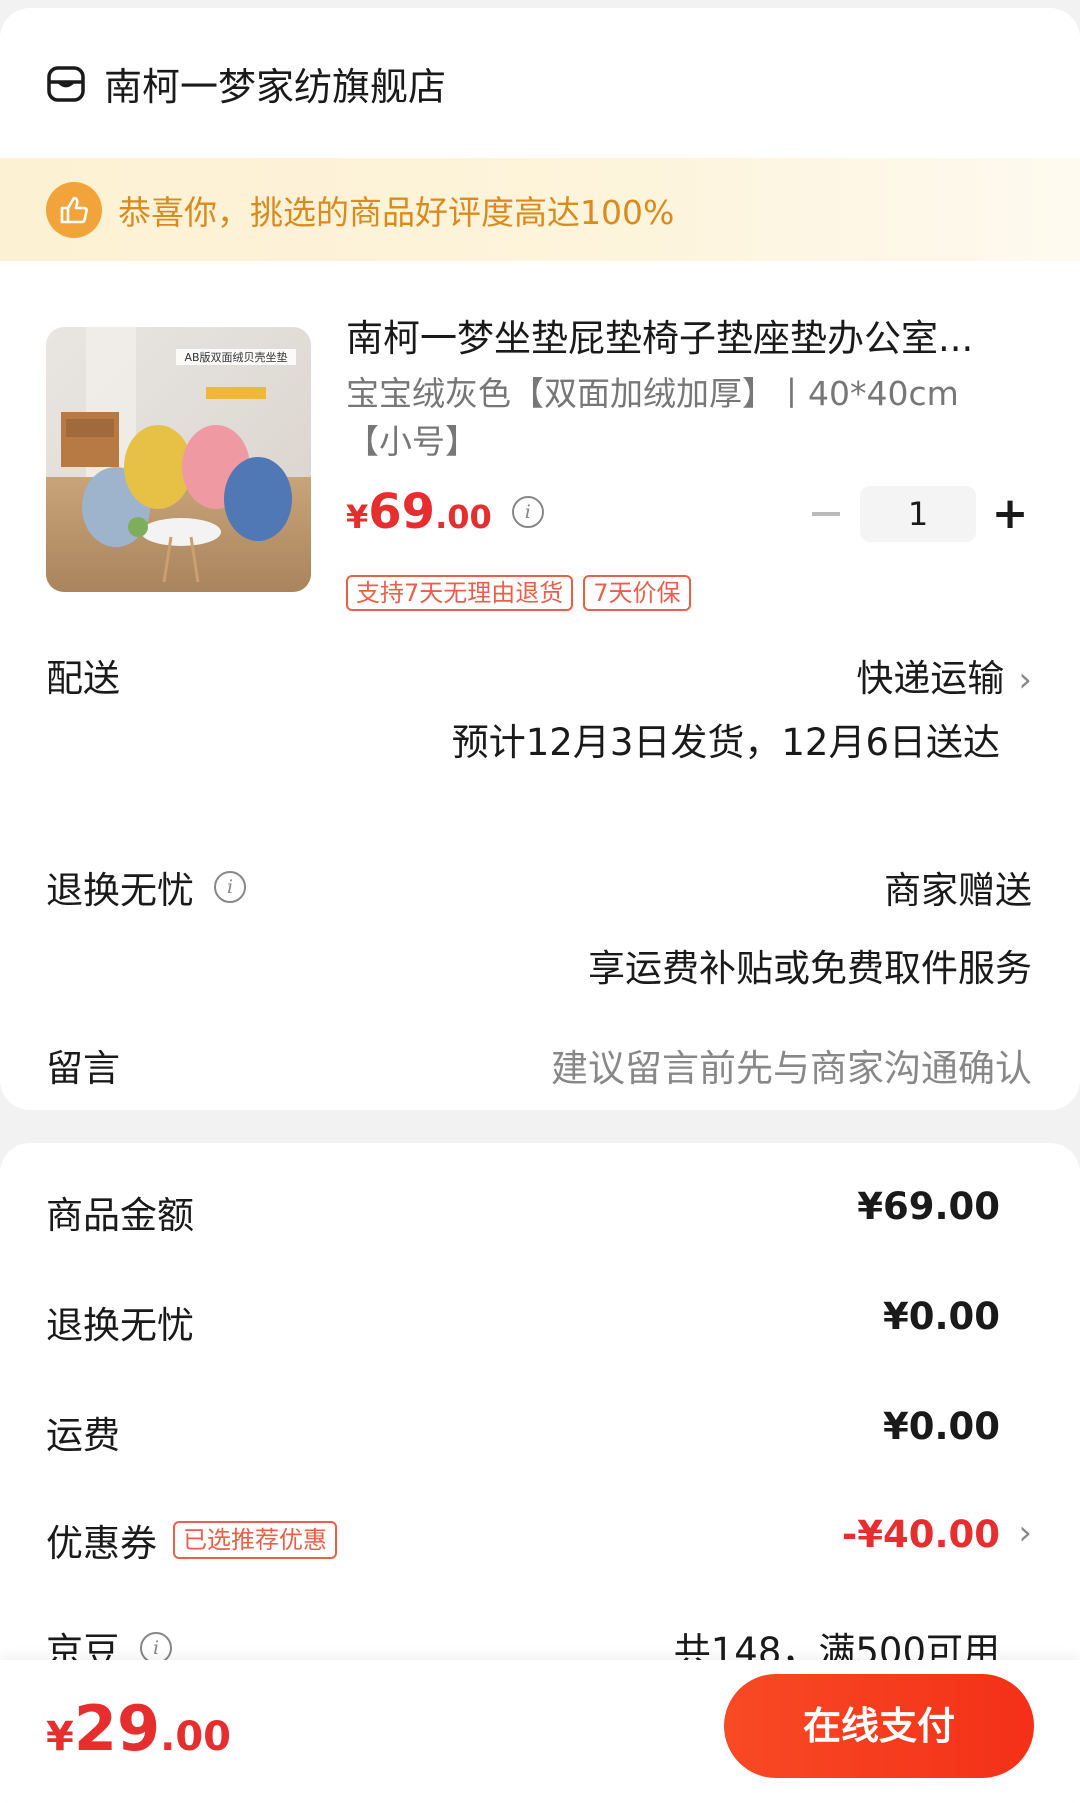 The width and height of the screenshot is (1080, 1803). What do you see at coordinates (652, 393) in the screenshot?
I see `product-spec-line1: 宝宝绒灰色【双面加绒加厚】丨40*40cm` at bounding box center [652, 393].